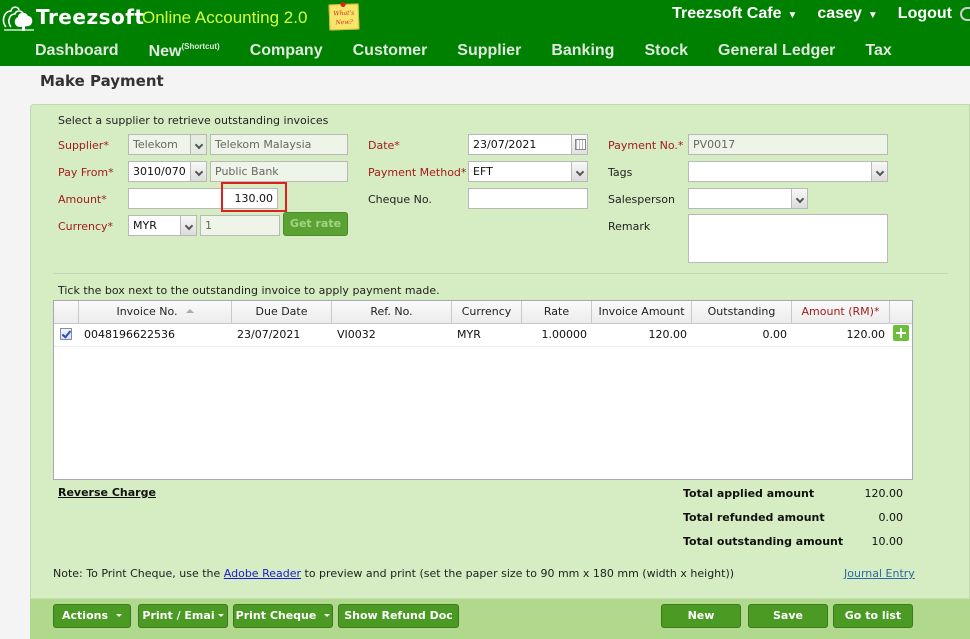  I want to click on whats-new-label: What's New?, so click(344, 18).